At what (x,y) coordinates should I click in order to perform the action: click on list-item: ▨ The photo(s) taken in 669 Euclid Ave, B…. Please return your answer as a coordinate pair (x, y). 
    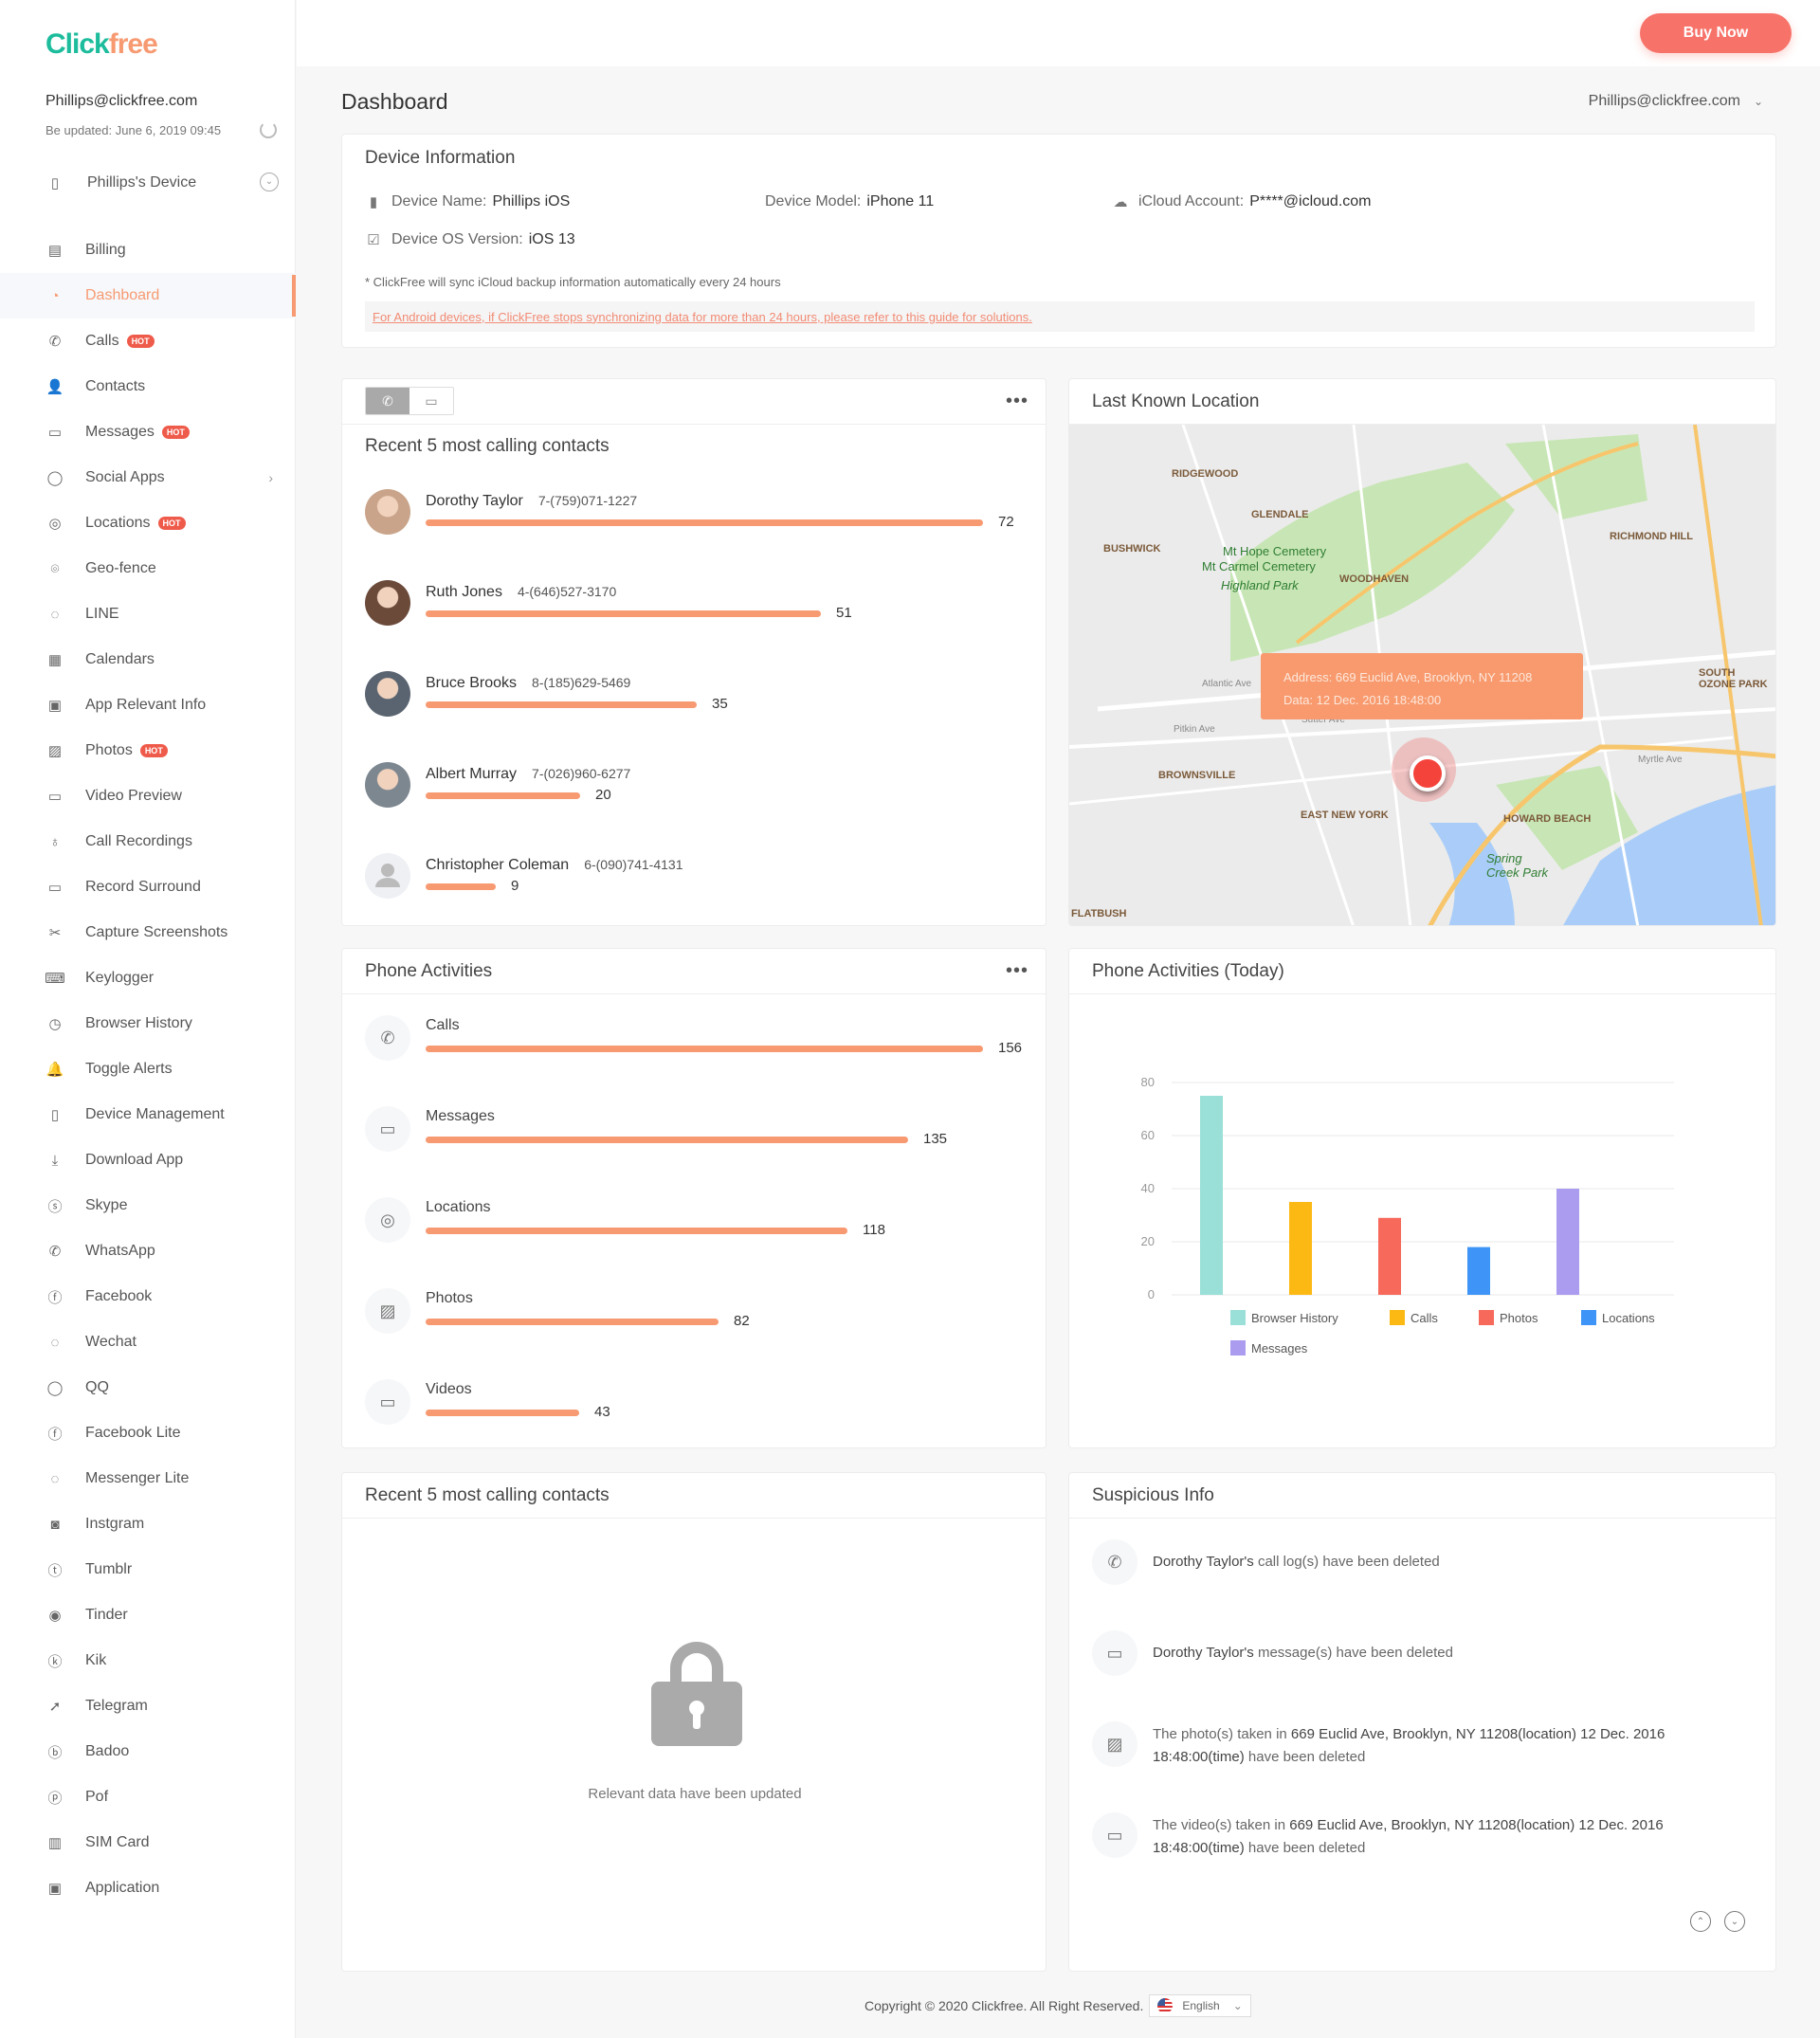
    Looking at the image, I should click on (1424, 1749).